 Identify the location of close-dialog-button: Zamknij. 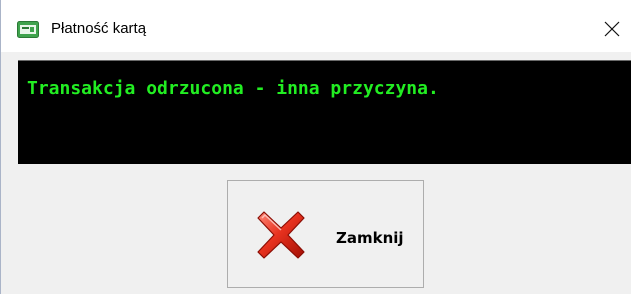
(325, 234).